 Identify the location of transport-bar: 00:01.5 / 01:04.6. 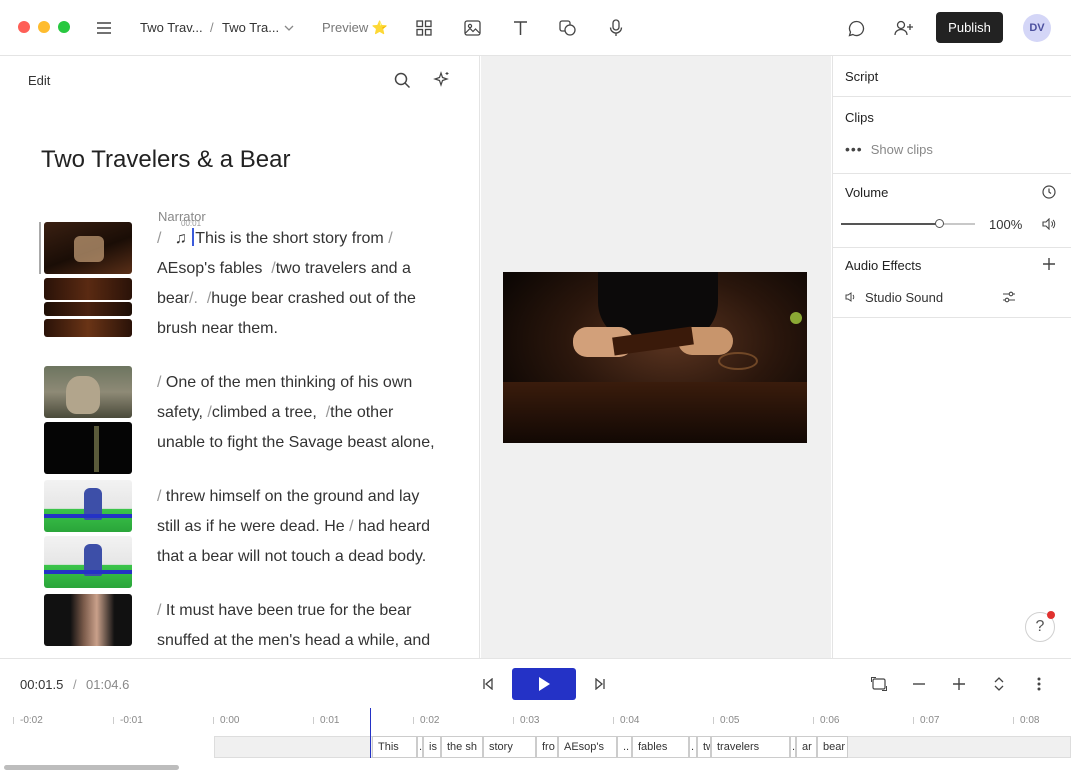
(535, 683).